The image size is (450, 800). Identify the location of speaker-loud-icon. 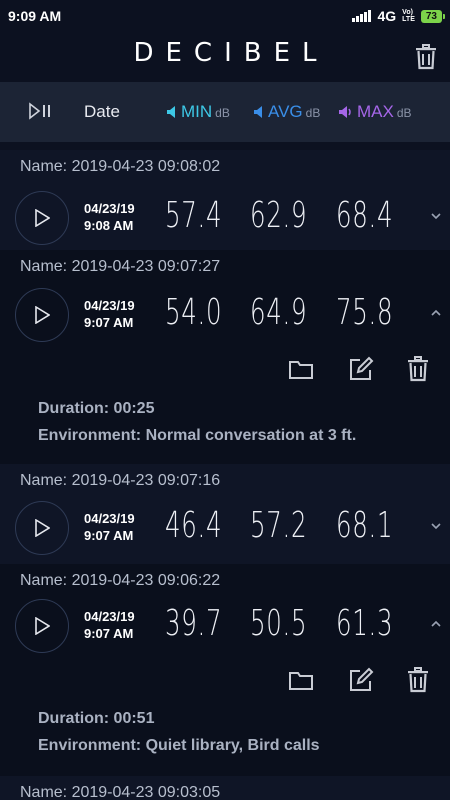
(345, 112).